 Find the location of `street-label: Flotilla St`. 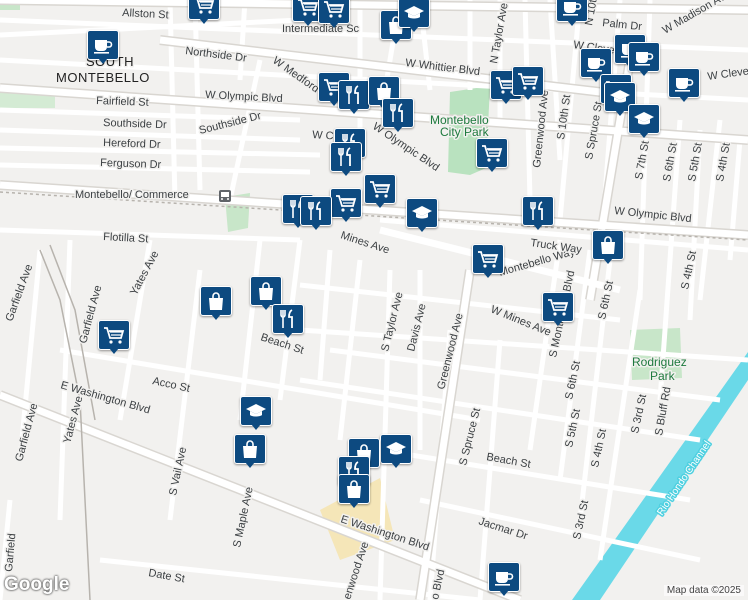

street-label: Flotilla St is located at coordinates (126, 238).